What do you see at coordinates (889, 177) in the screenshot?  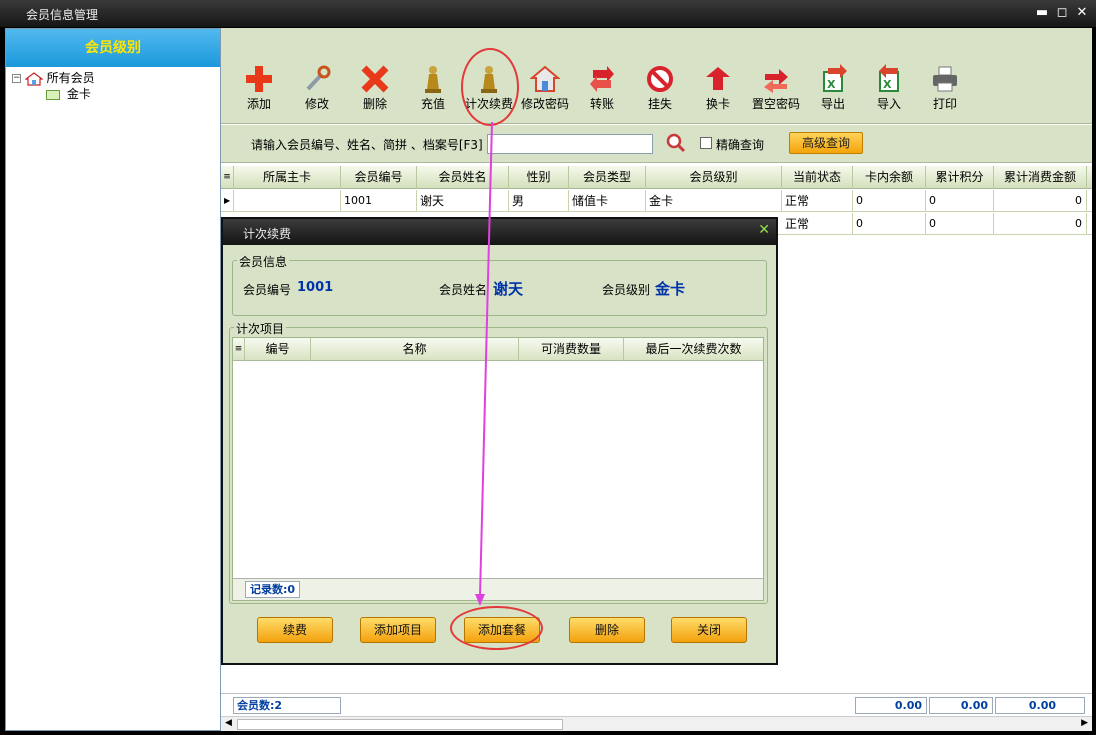 I see `col-balance: 卡内余额` at bounding box center [889, 177].